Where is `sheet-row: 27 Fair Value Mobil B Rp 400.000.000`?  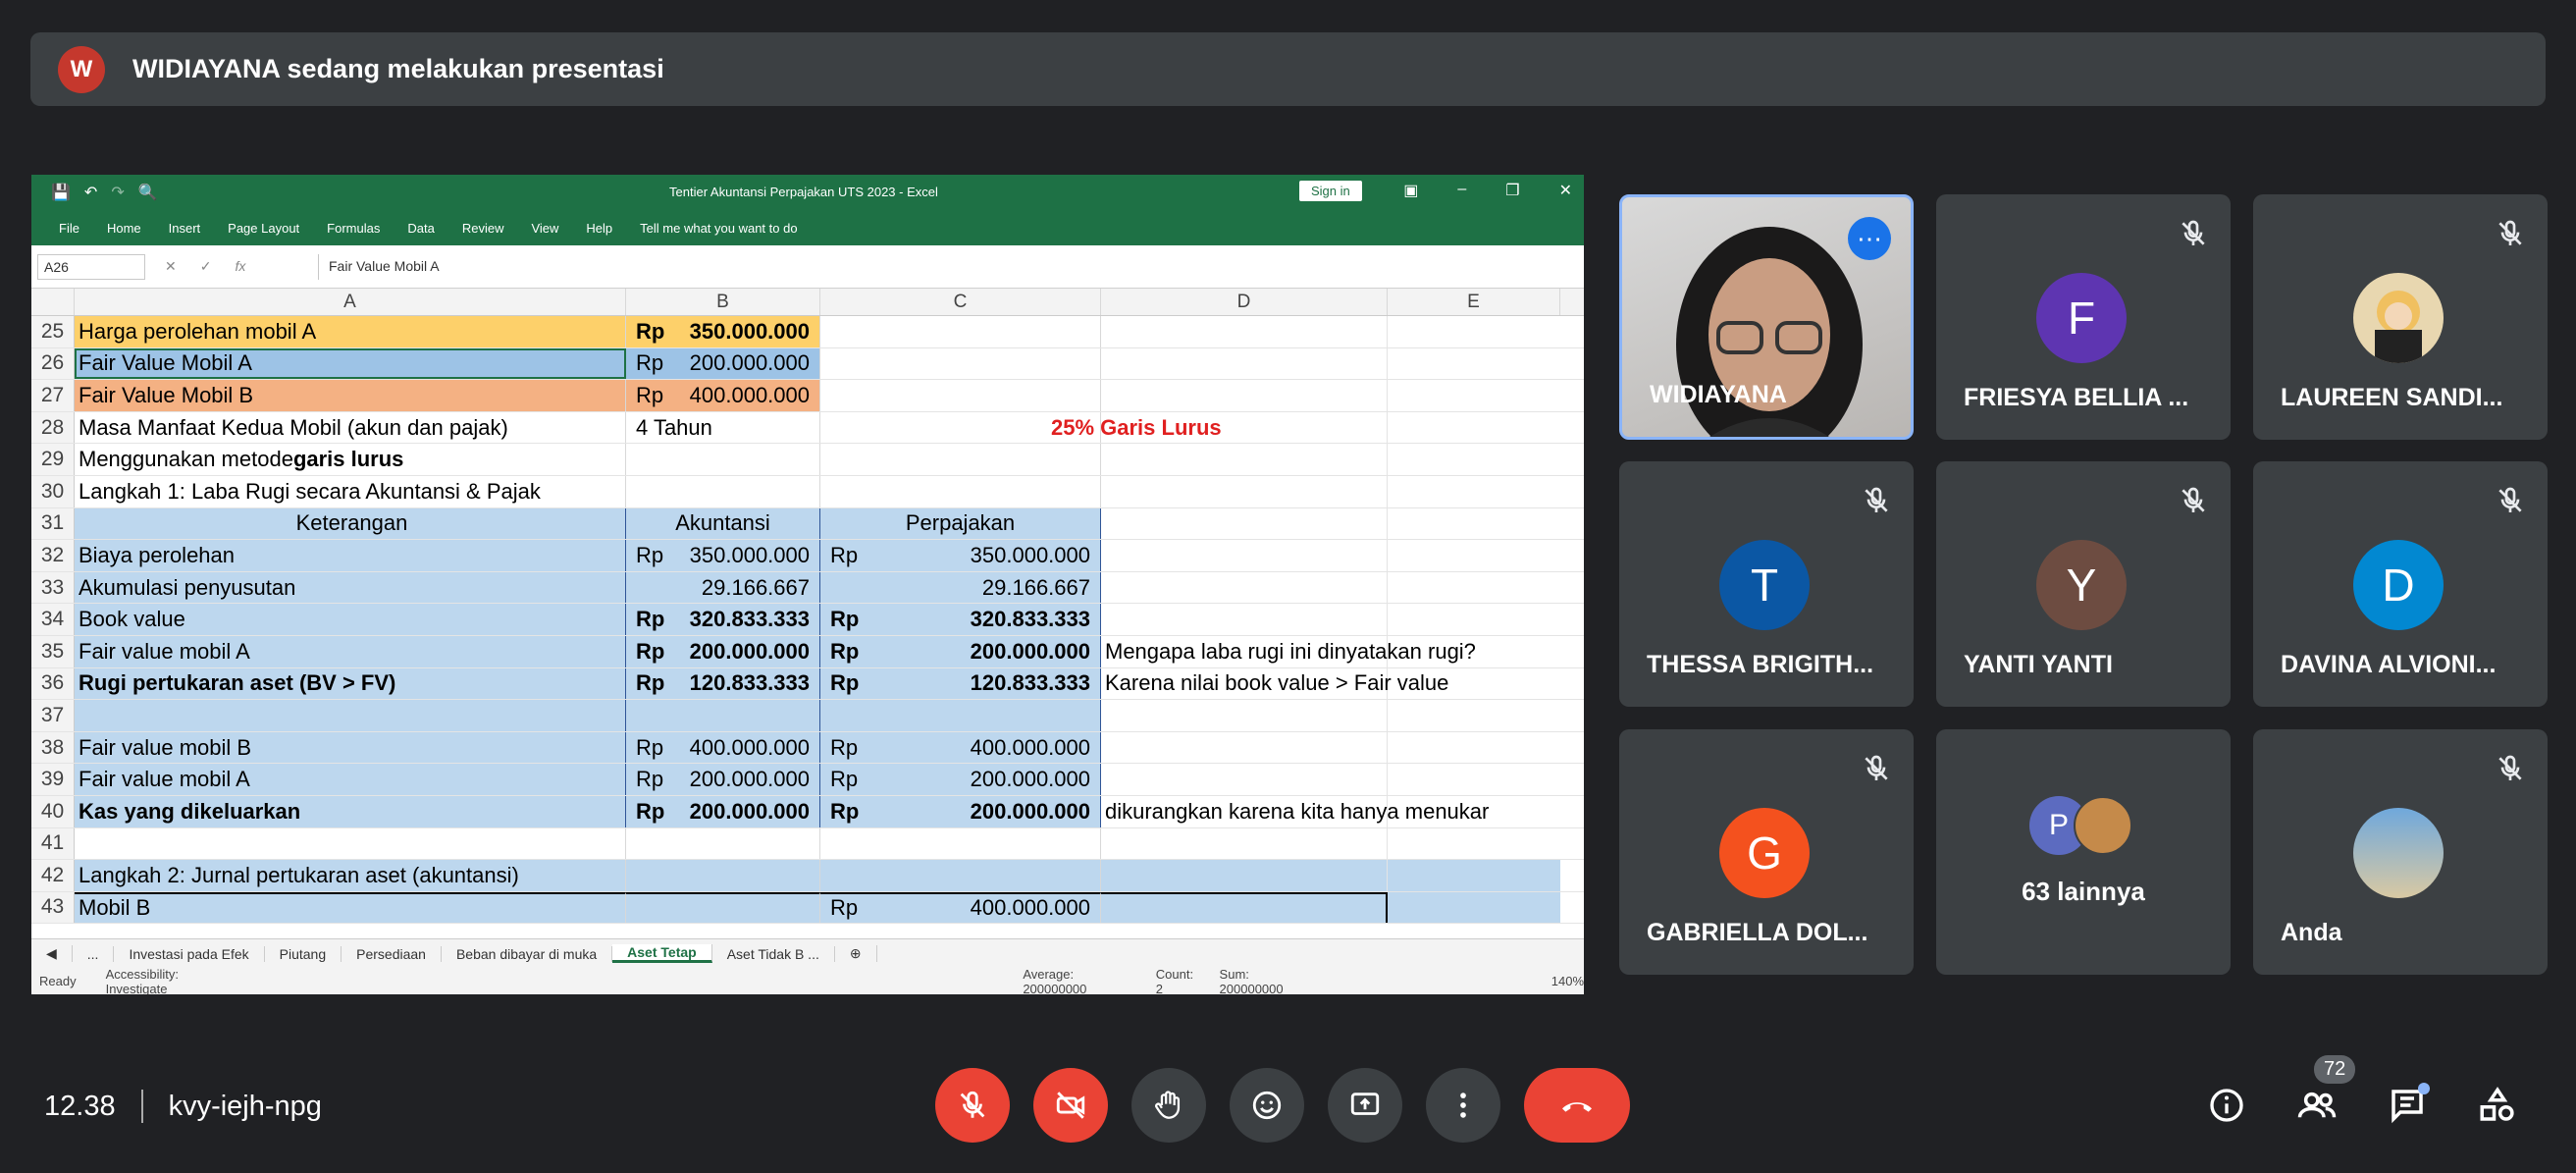
sheet-row: 27 Fair Value Mobil B Rp 400.000.000 is located at coordinates (807, 396).